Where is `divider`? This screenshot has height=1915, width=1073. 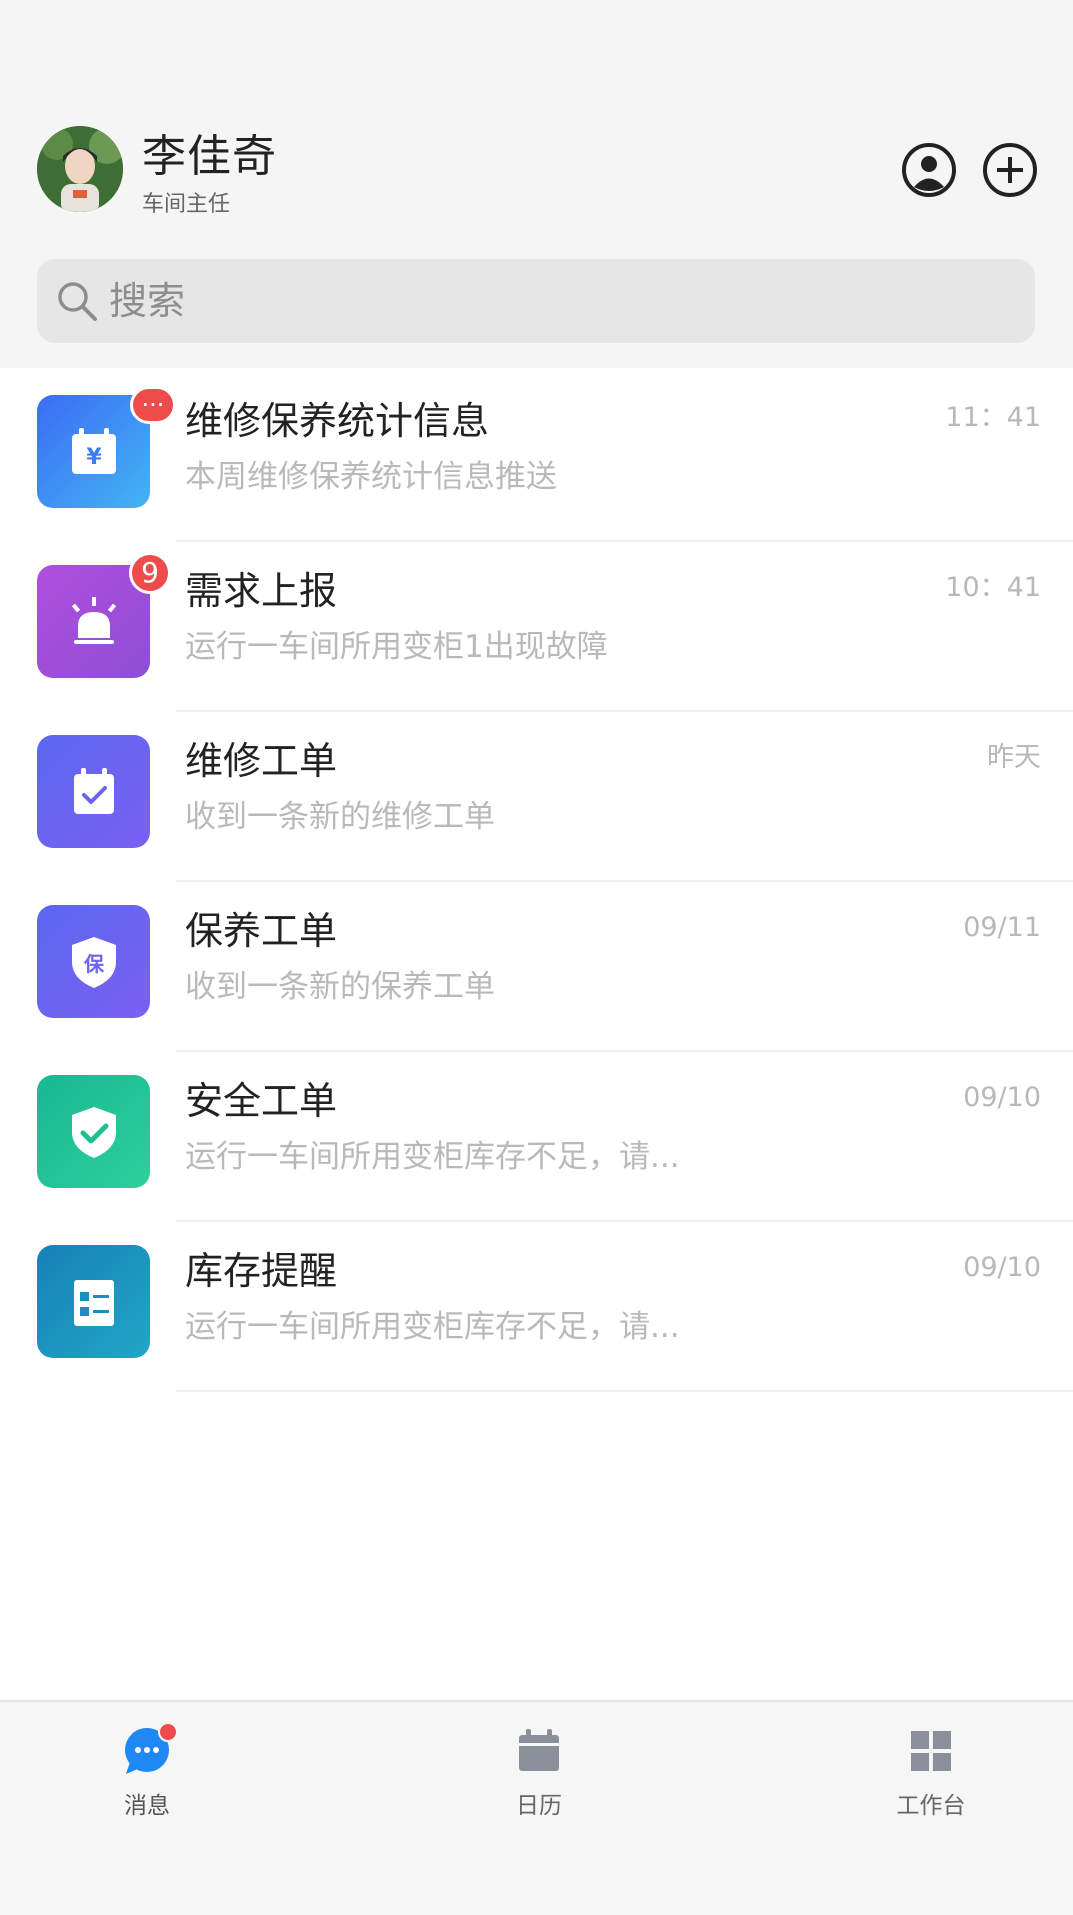
divider is located at coordinates (624, 1391).